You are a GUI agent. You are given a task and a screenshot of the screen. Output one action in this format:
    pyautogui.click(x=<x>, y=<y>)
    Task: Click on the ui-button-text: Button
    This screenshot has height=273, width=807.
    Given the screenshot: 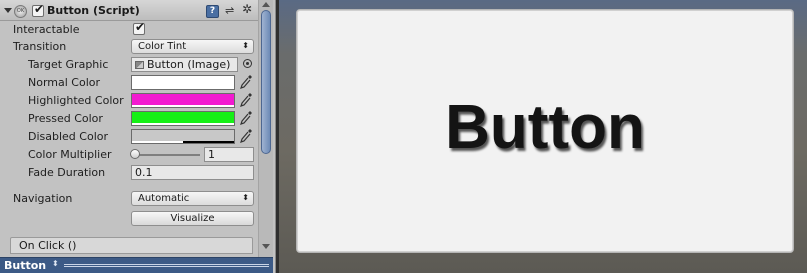 What is the action you would take?
    pyautogui.click(x=545, y=127)
    